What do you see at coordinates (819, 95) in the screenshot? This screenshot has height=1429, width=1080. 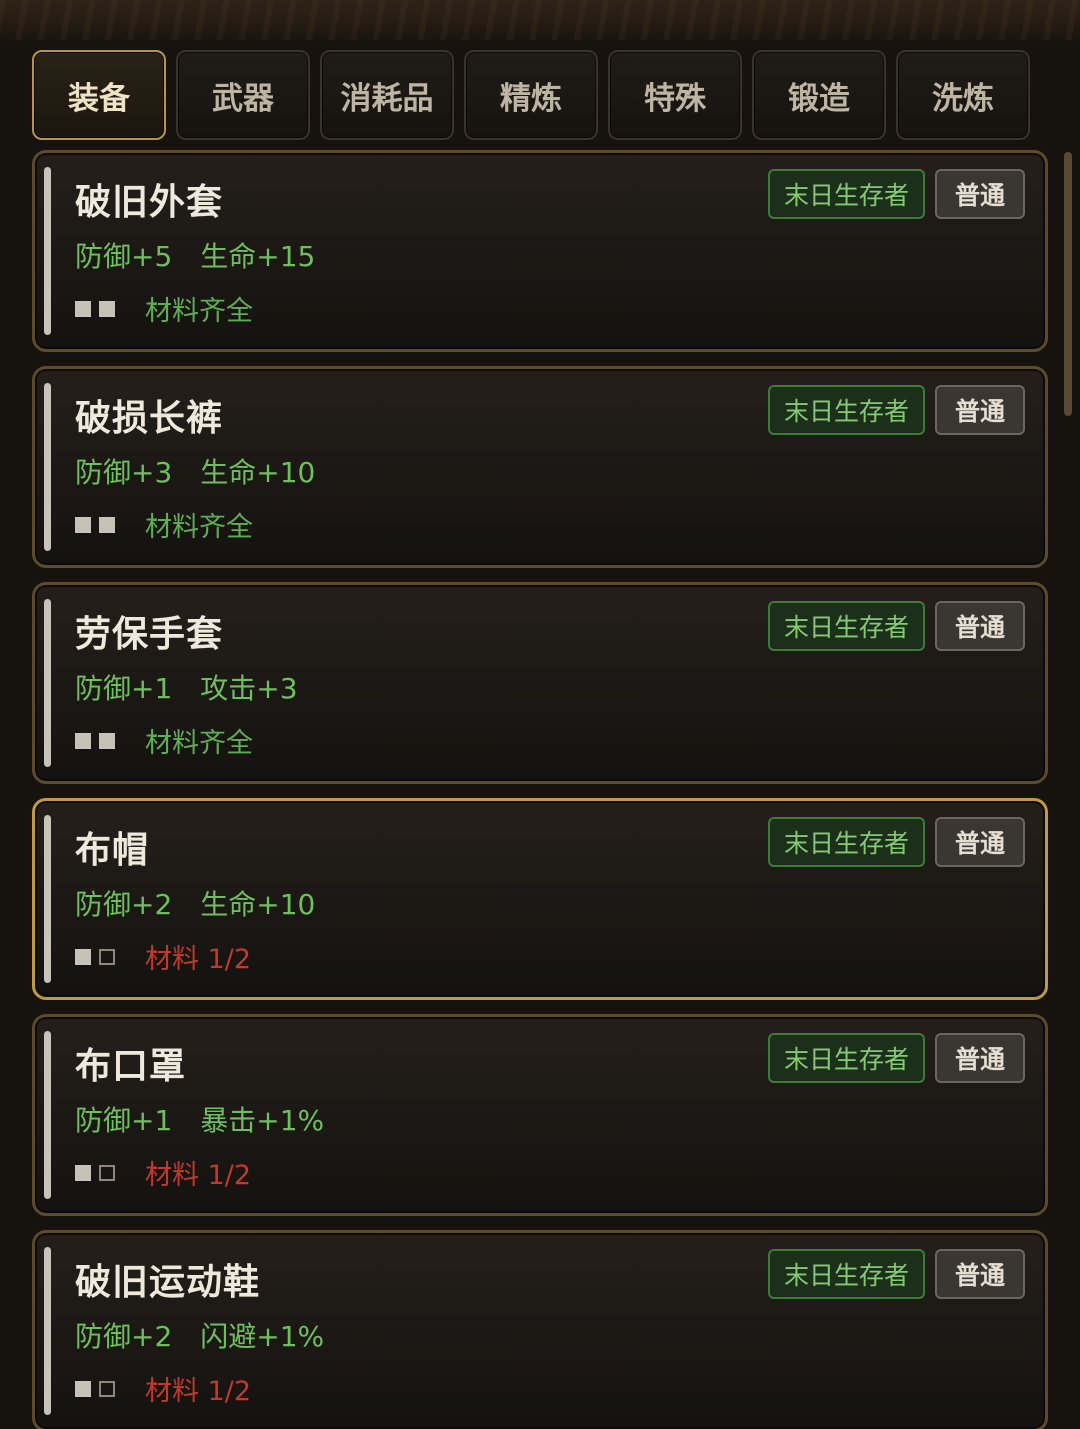 I see `tab-forge: 锻造` at bounding box center [819, 95].